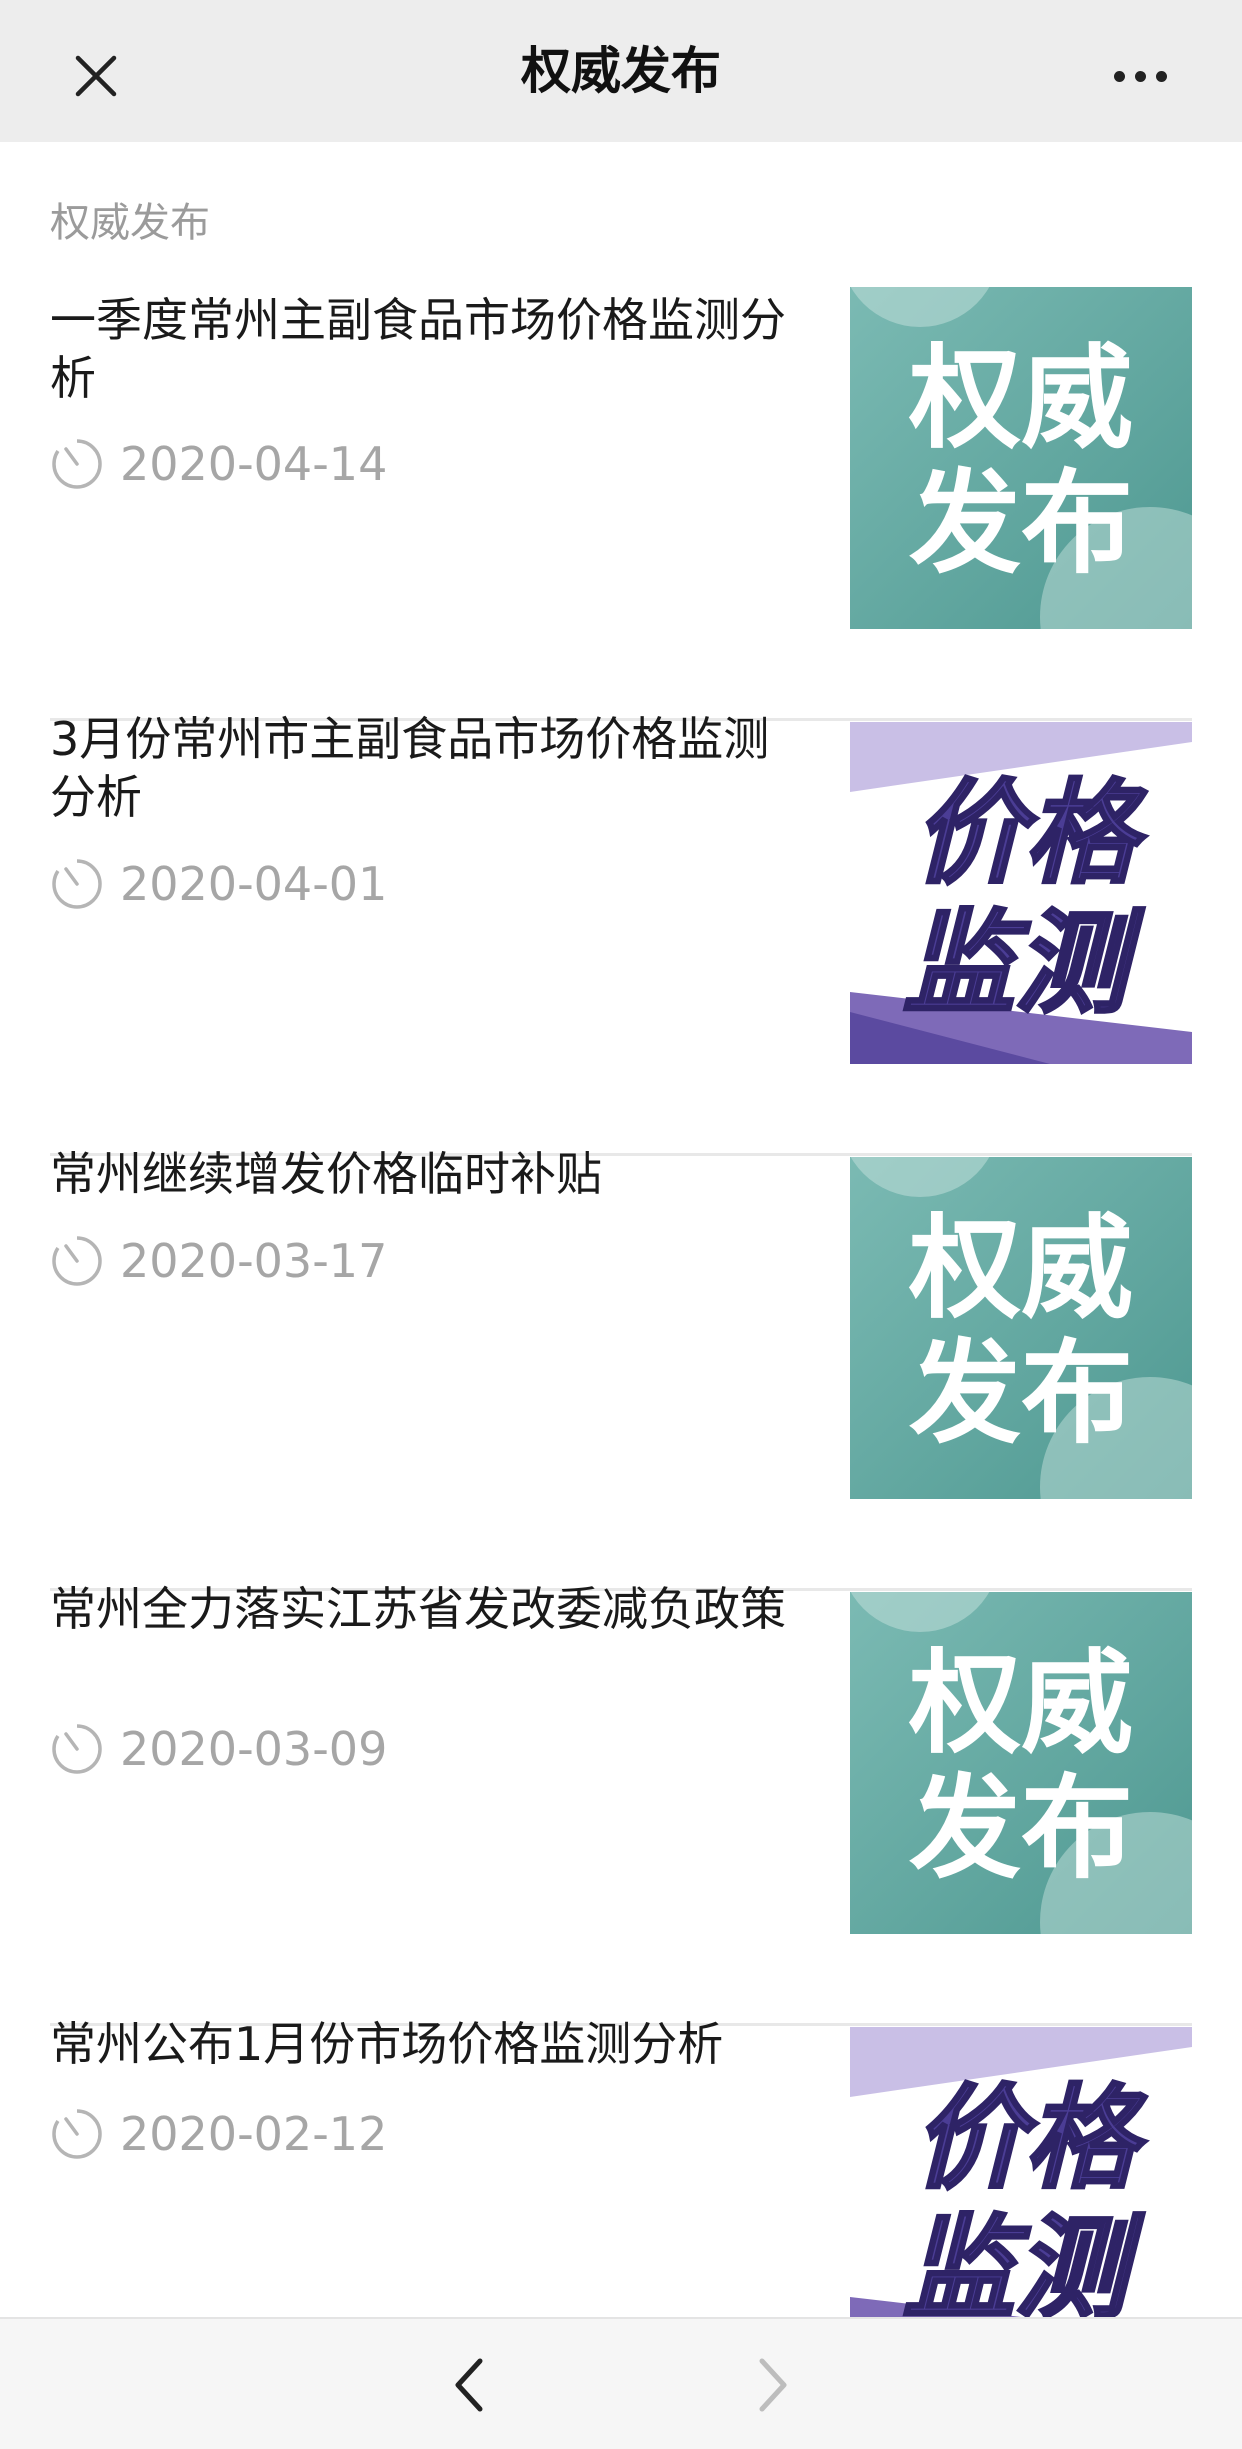  Describe the element at coordinates (254, 2134) in the screenshot. I see `date-text: 2020-02-12` at that location.